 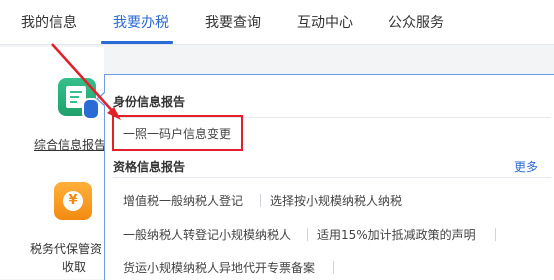 What do you see at coordinates (70, 144) in the screenshot?
I see `comprehensive-info-report-link: 综合信息报告` at bounding box center [70, 144].